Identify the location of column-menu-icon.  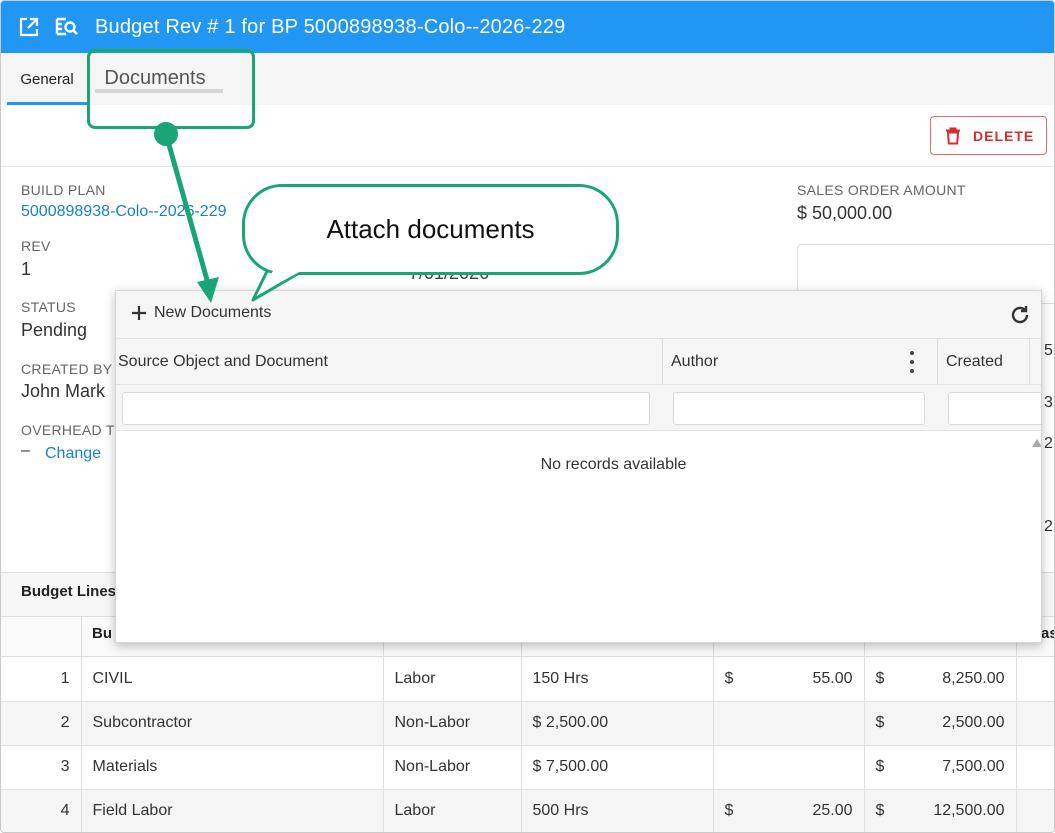
(912, 362).